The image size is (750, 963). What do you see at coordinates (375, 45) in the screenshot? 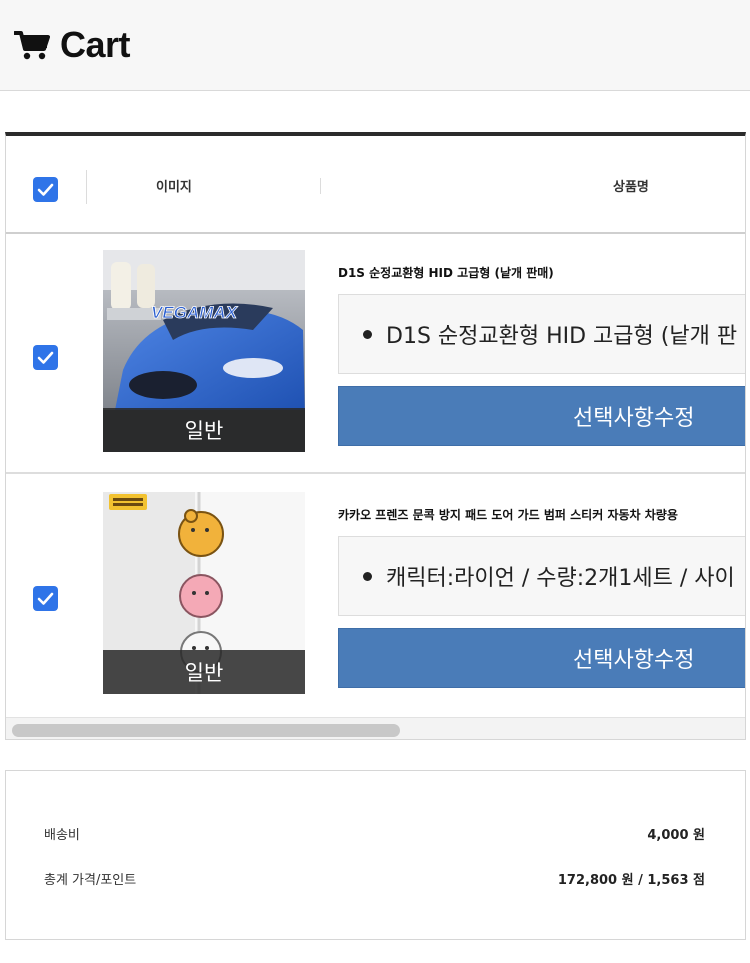
I see `page-header: Cart` at bounding box center [375, 45].